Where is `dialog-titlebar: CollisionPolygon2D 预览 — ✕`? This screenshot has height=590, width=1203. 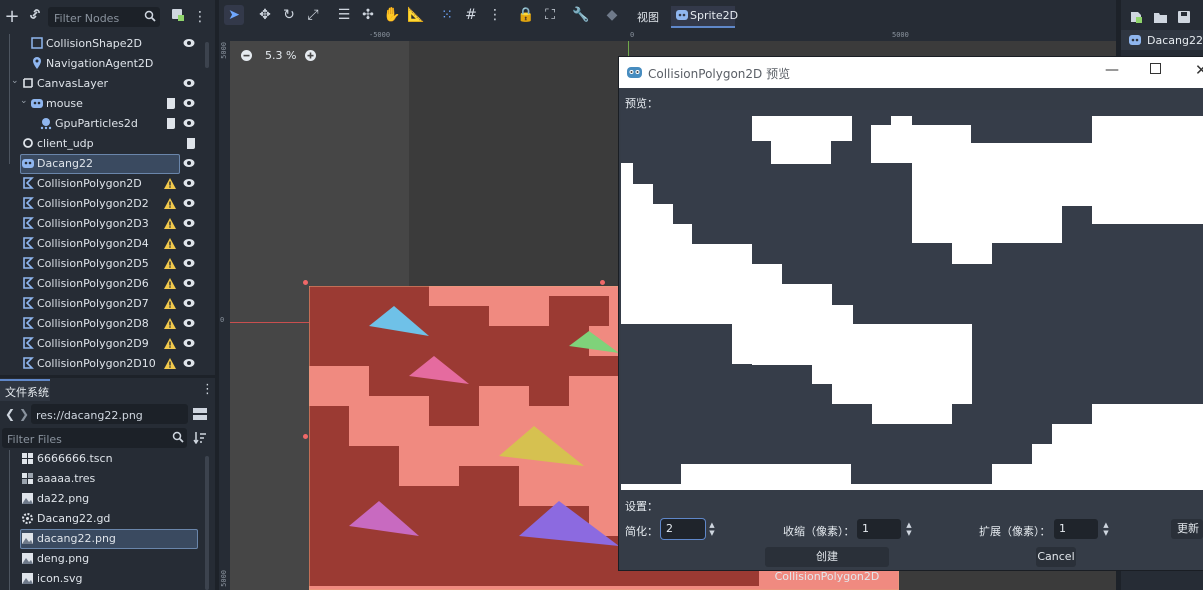
dialog-titlebar: CollisionPolygon2D 预览 — ✕ is located at coordinates (911, 72).